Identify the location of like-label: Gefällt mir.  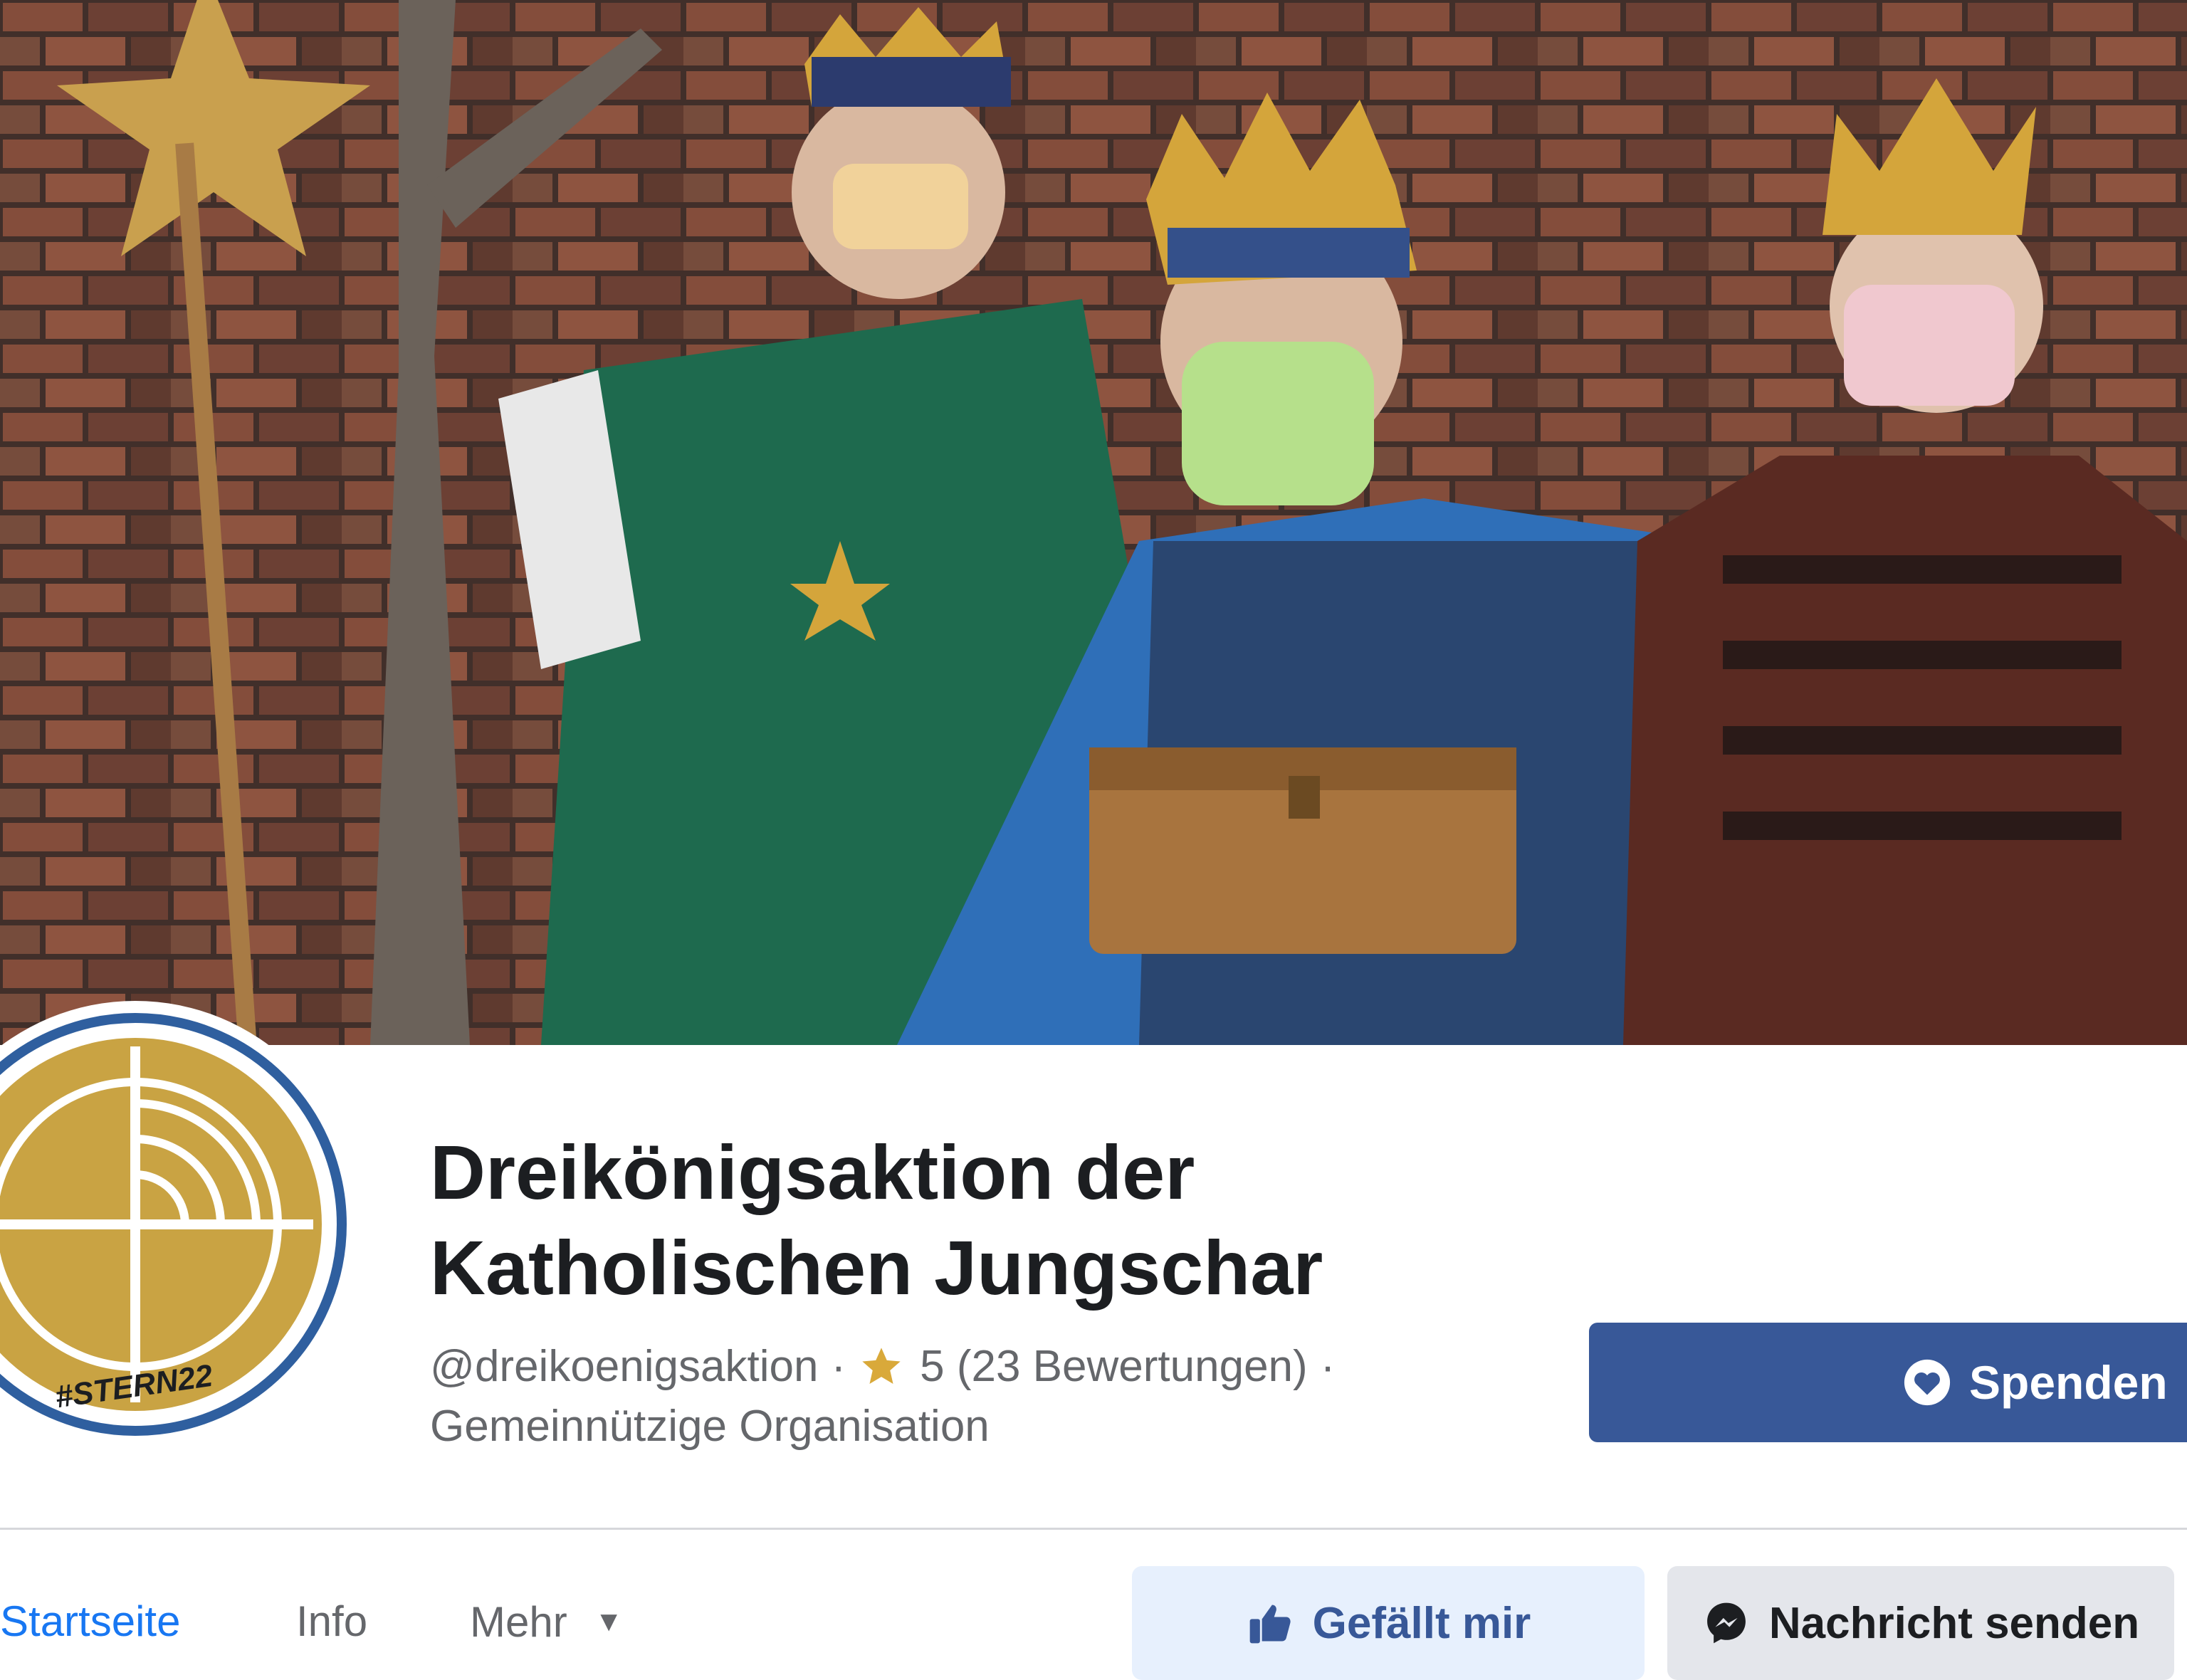
(1421, 1623).